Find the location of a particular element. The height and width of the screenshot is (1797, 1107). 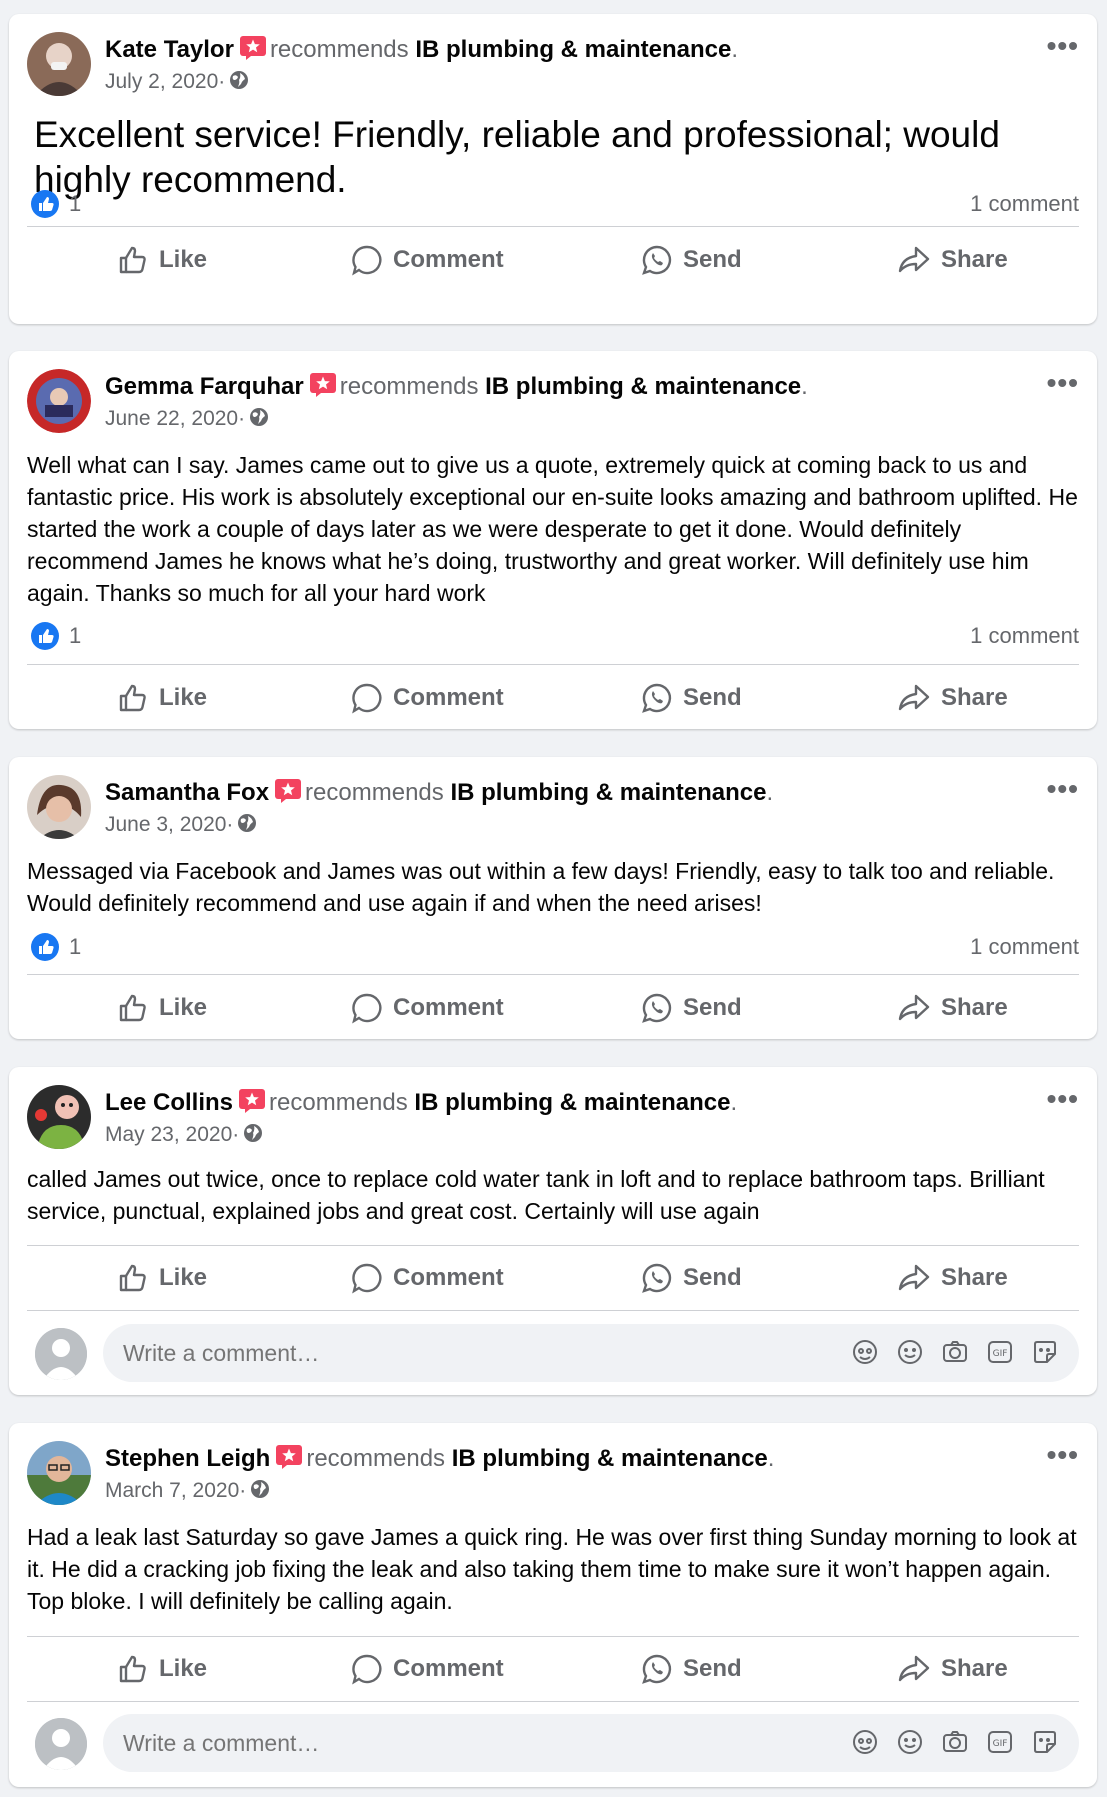

post-date: March 7, 2020· is located at coordinates (175, 1490).